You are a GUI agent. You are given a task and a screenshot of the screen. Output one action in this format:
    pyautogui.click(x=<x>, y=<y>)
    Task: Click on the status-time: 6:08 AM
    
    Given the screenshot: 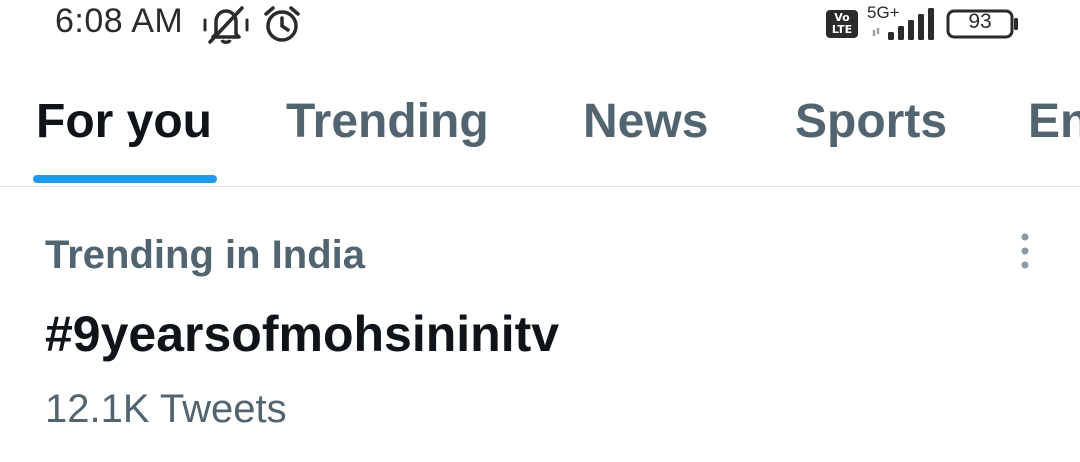 What is the action you would take?
    pyautogui.click(x=119, y=21)
    